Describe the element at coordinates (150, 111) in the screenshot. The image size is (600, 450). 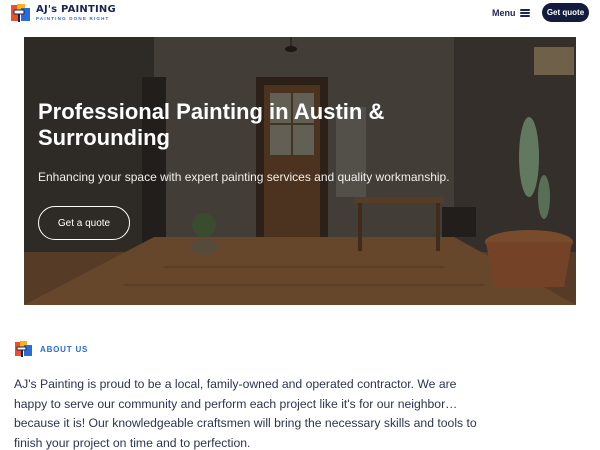
I see `hero-title-bold: Professional Painting` at that location.